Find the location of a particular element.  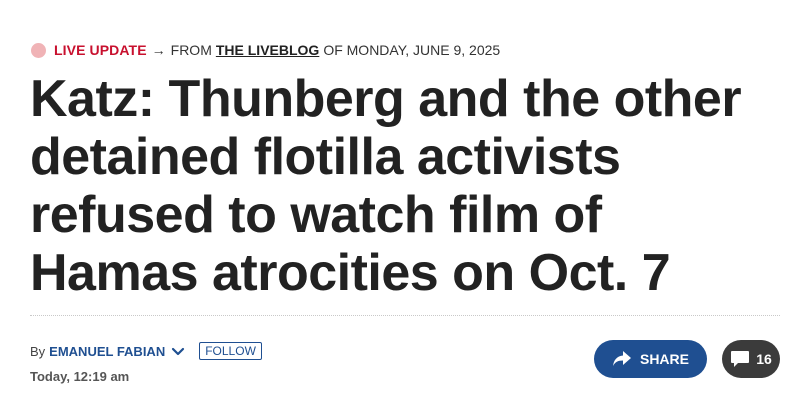

share-button: SHARE is located at coordinates (650, 359).